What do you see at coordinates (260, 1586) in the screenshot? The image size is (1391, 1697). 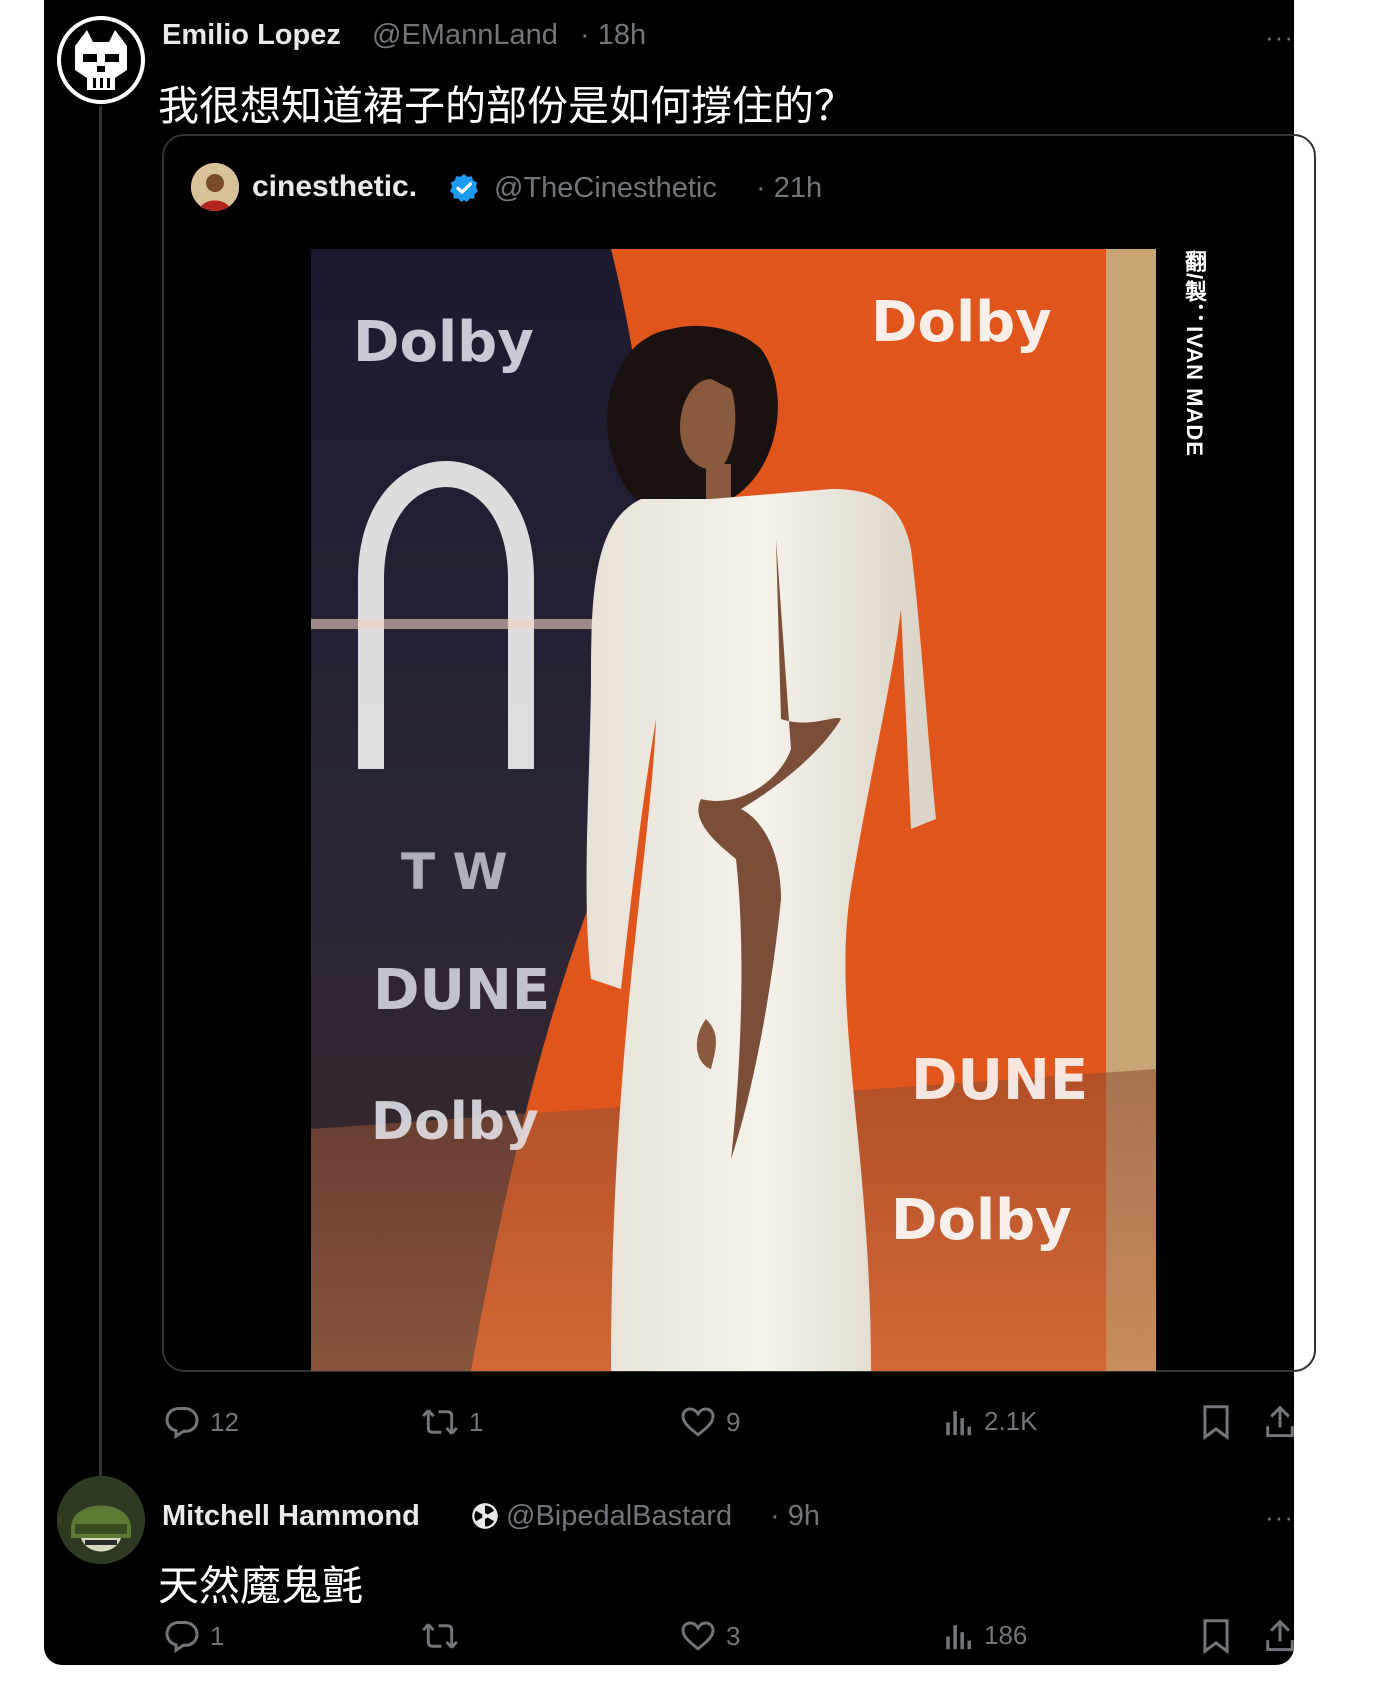 I see `reply-text: 天然魔鬼氈` at bounding box center [260, 1586].